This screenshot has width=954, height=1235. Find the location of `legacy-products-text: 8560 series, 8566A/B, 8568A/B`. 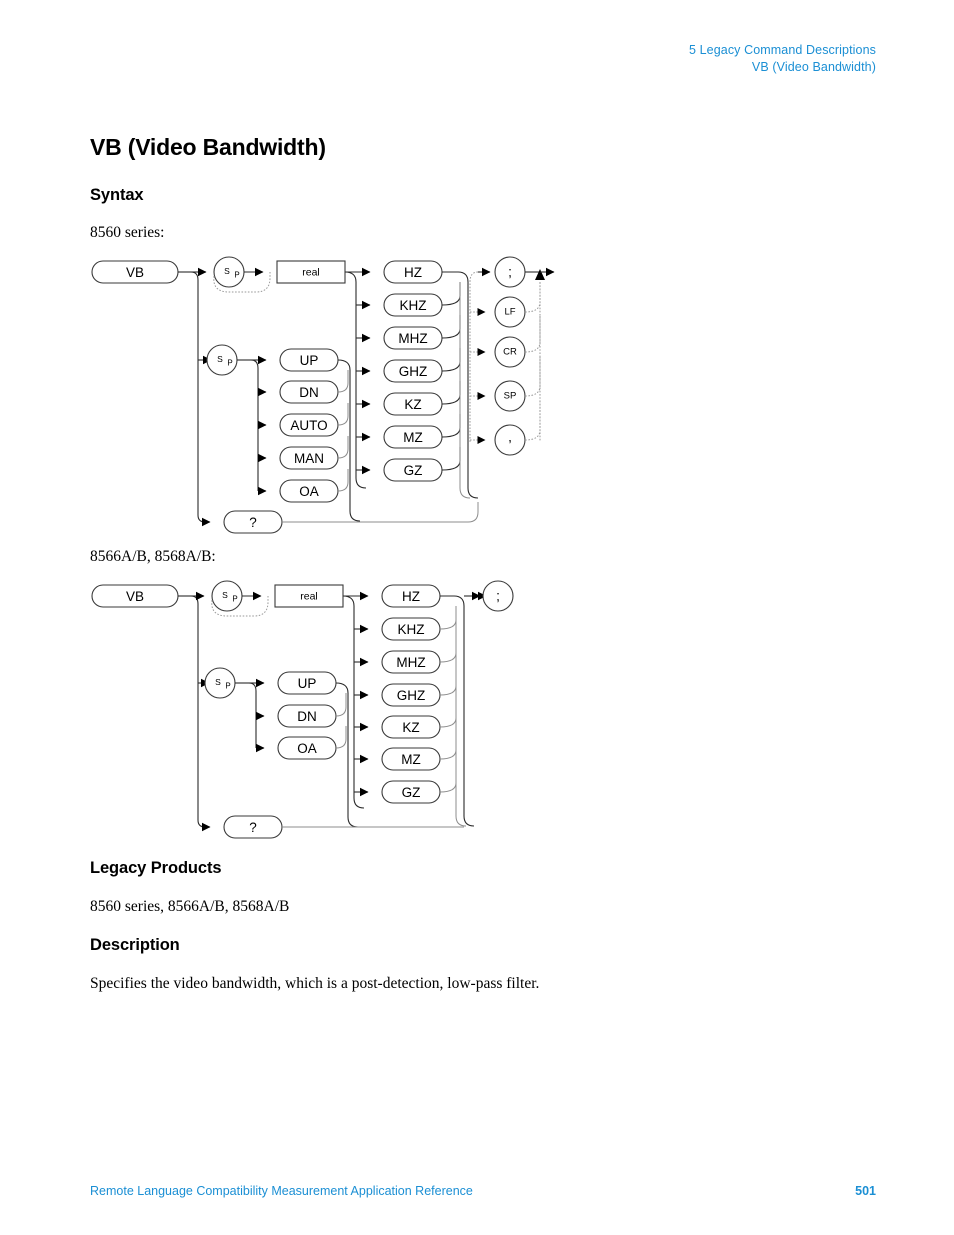

legacy-products-text: 8560 series, 8566A/B, 8568A/B is located at coordinates (190, 906).